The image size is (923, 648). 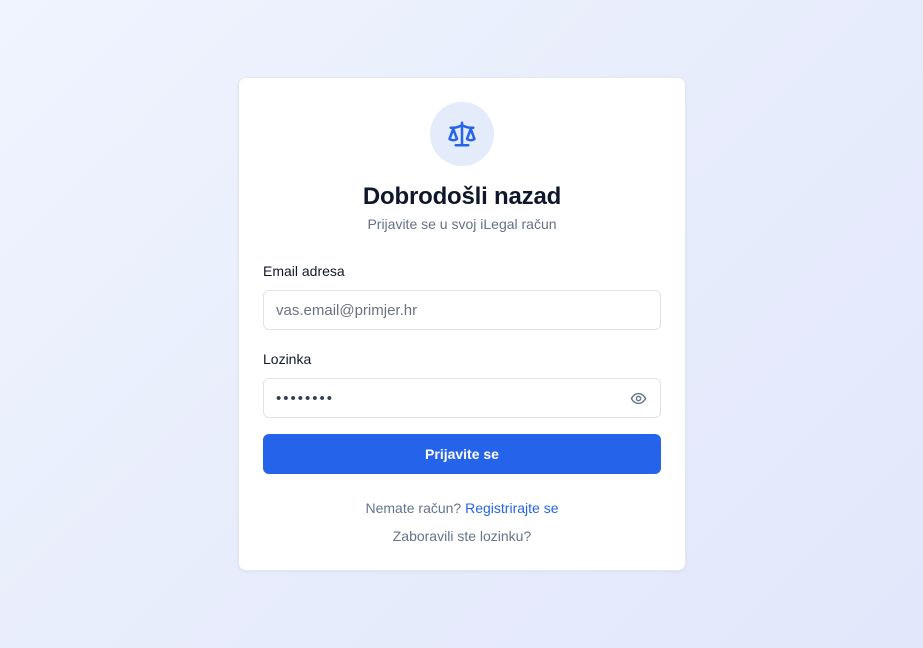 I want to click on password-label: Lozinka, so click(x=287, y=359).